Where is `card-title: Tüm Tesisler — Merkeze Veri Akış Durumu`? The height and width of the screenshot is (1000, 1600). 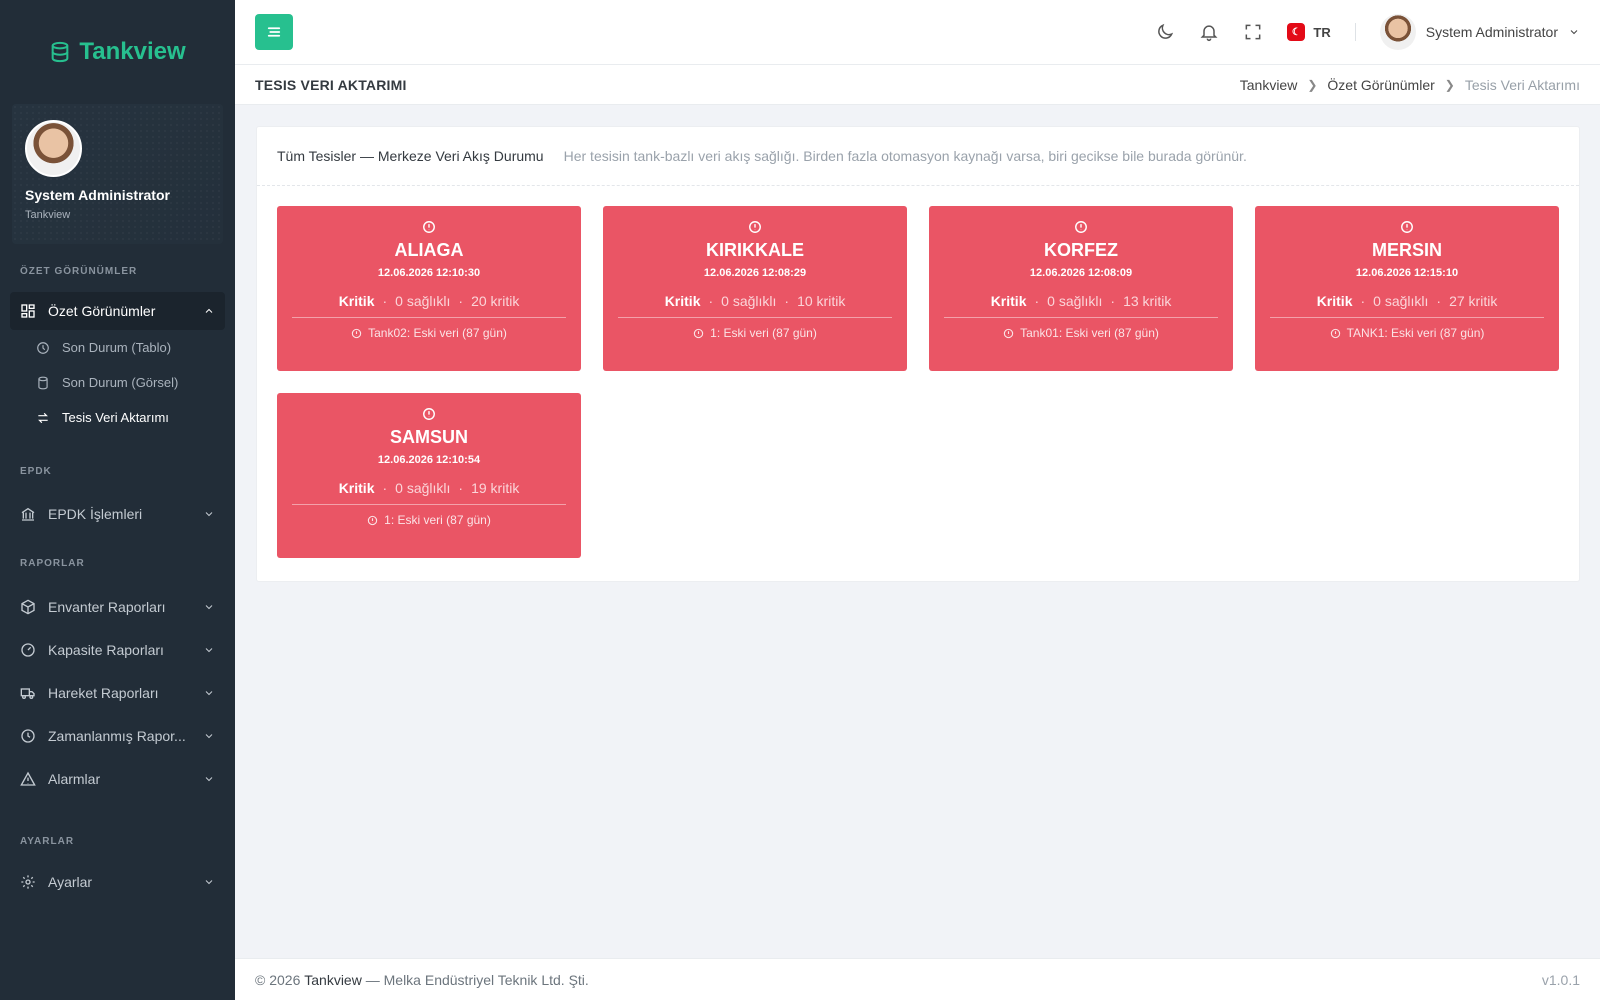
card-title: Tüm Tesisler — Merkeze Veri Akış Durumu is located at coordinates (410, 156).